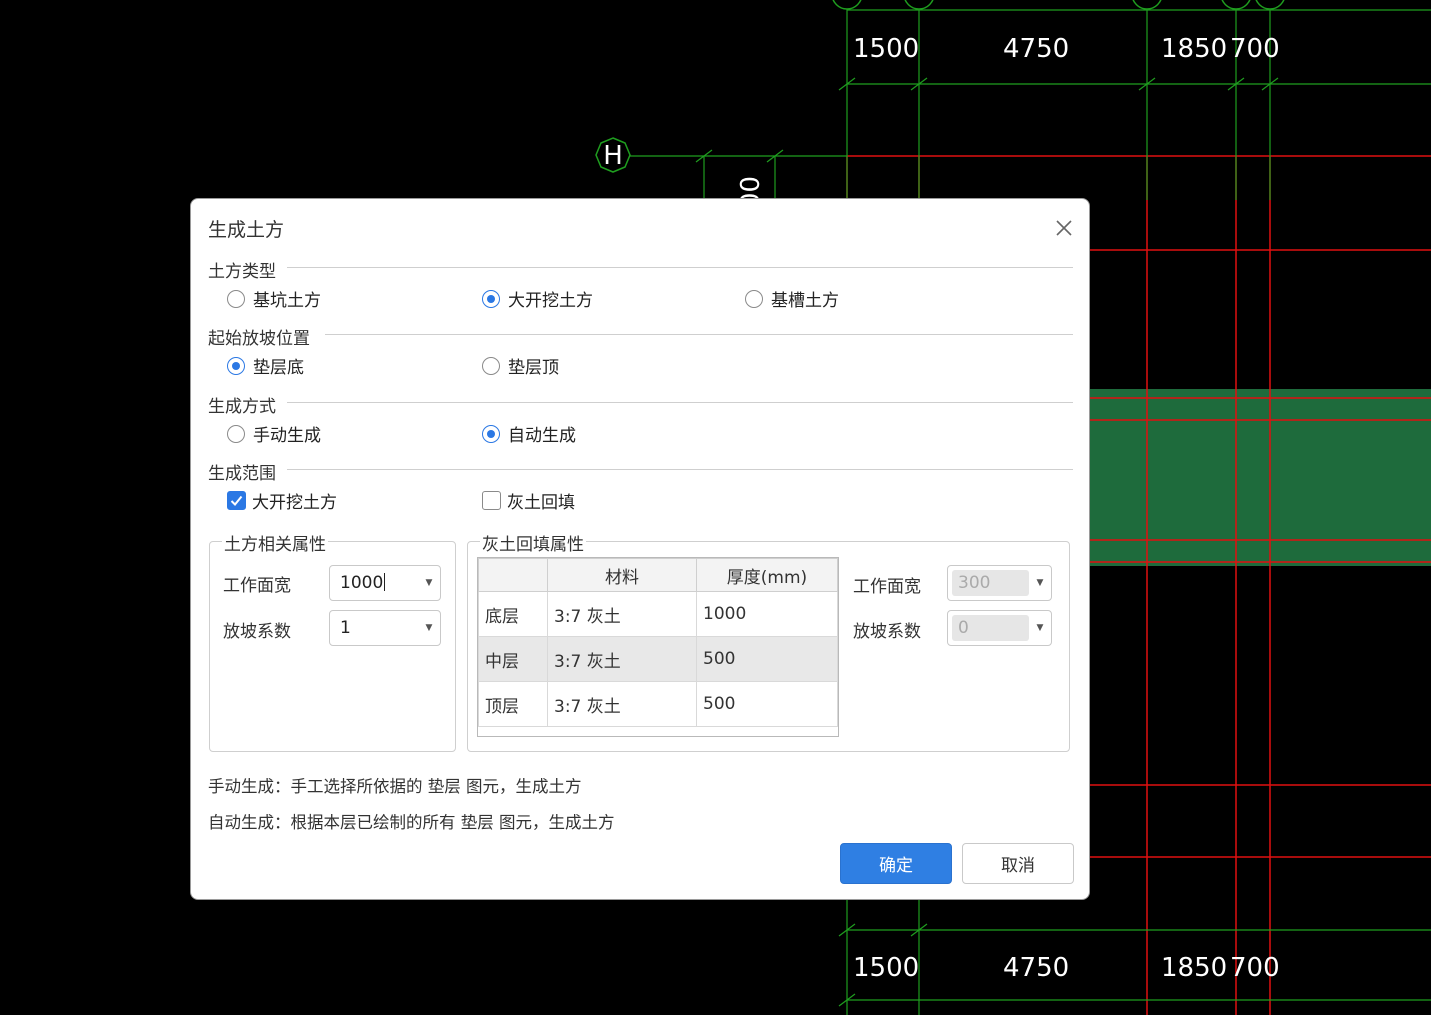 This screenshot has width=1431, height=1015. What do you see at coordinates (999, 583) in the screenshot?
I see `backfill-work-width-combo: 300 ▼` at bounding box center [999, 583].